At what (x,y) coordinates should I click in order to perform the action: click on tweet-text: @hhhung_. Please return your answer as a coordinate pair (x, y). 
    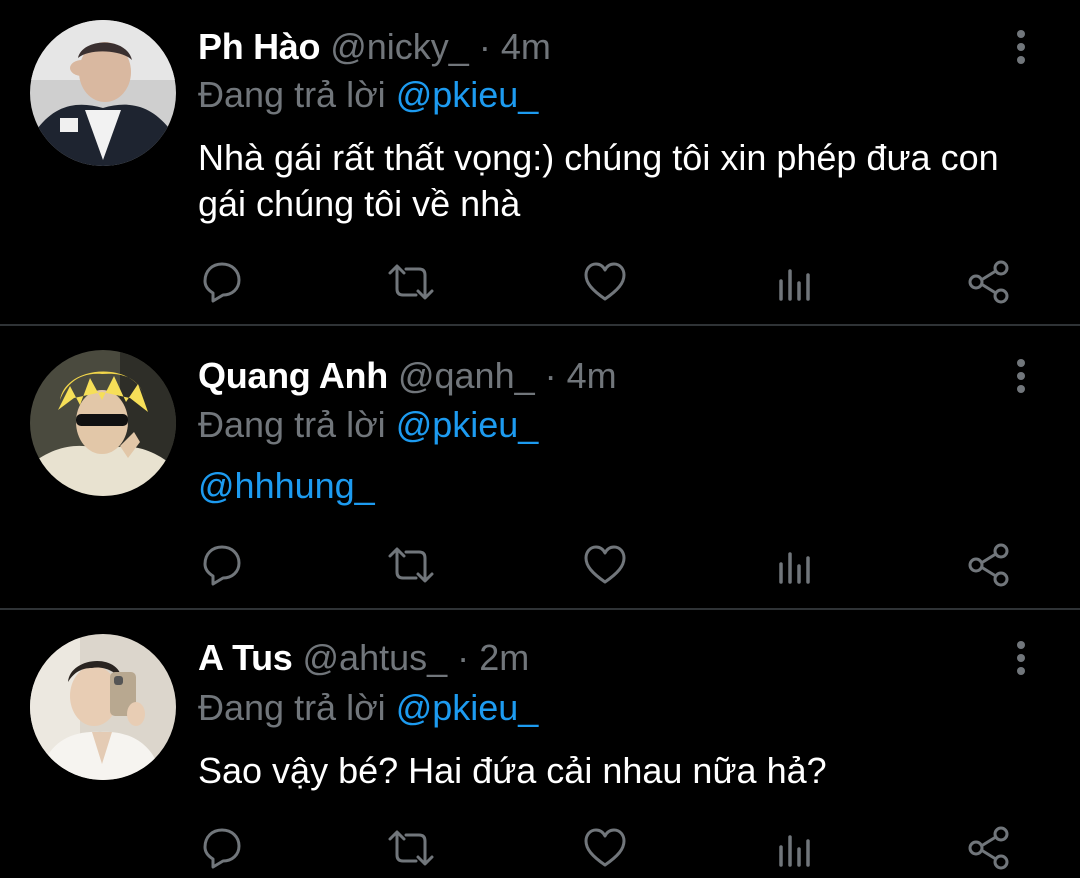
    Looking at the image, I should click on (608, 486).